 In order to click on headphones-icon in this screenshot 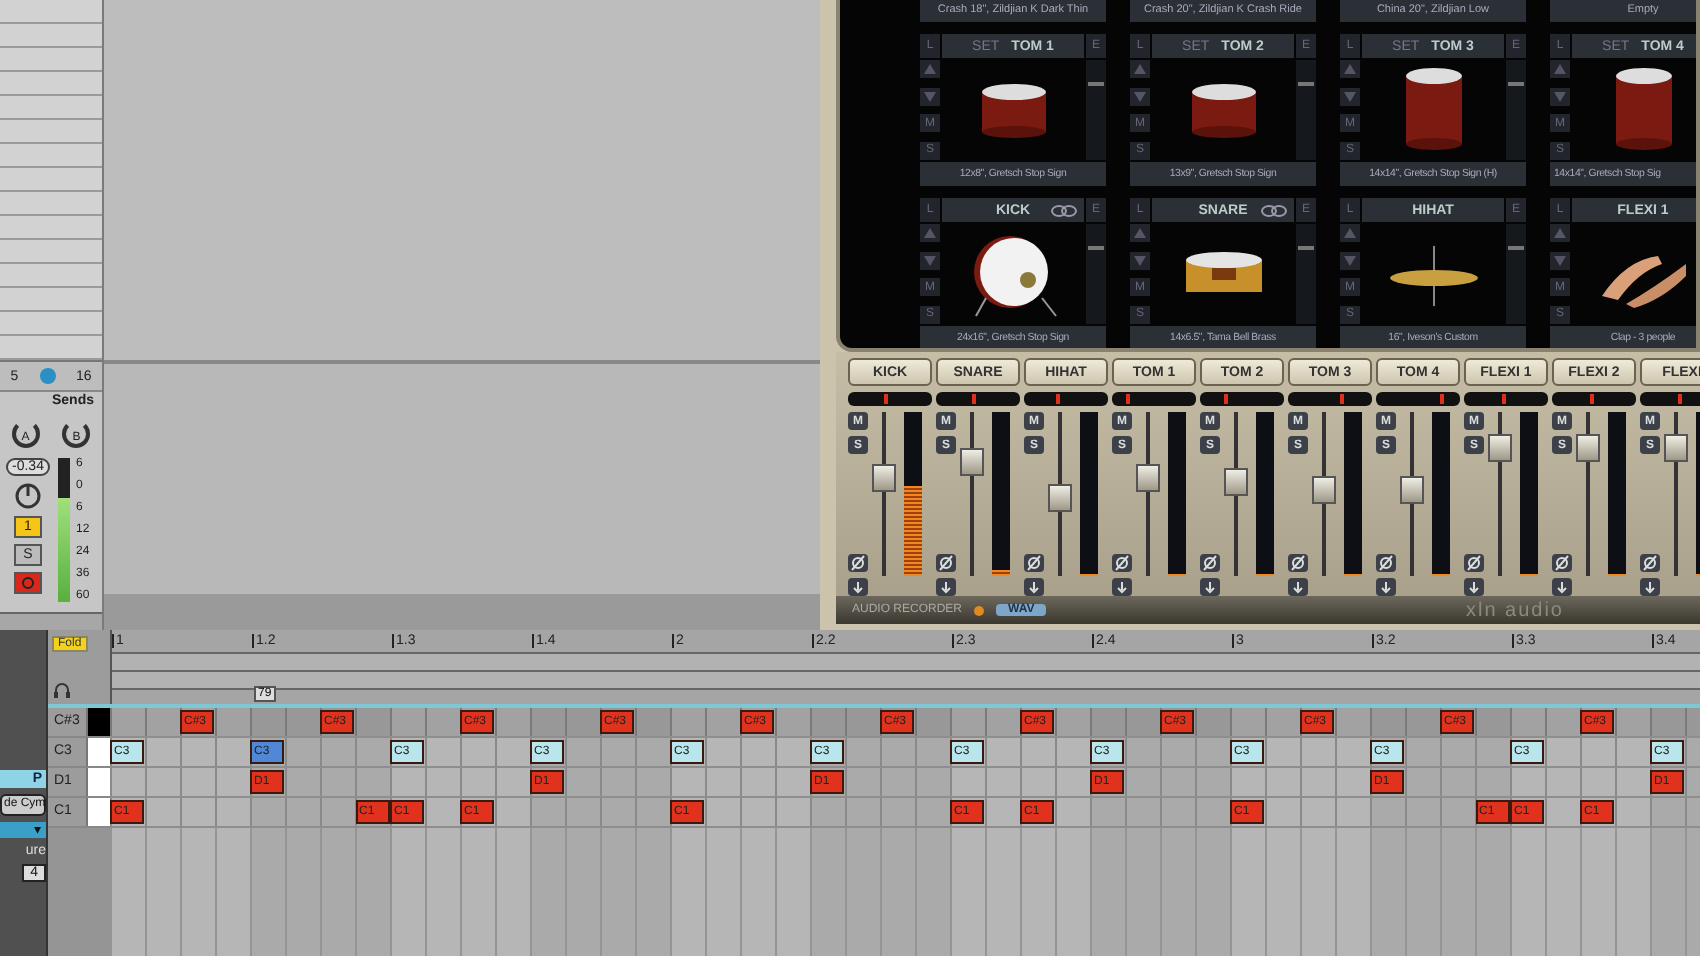, I will do `click(62, 690)`.